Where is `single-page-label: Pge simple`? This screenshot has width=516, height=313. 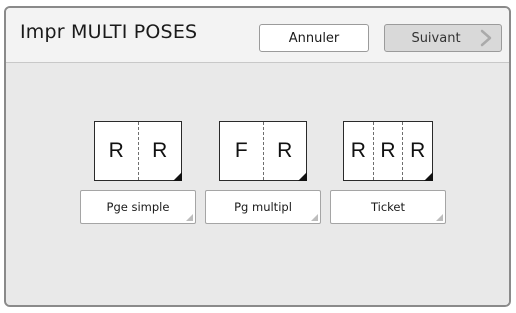
single-page-label: Pge simple is located at coordinates (138, 207).